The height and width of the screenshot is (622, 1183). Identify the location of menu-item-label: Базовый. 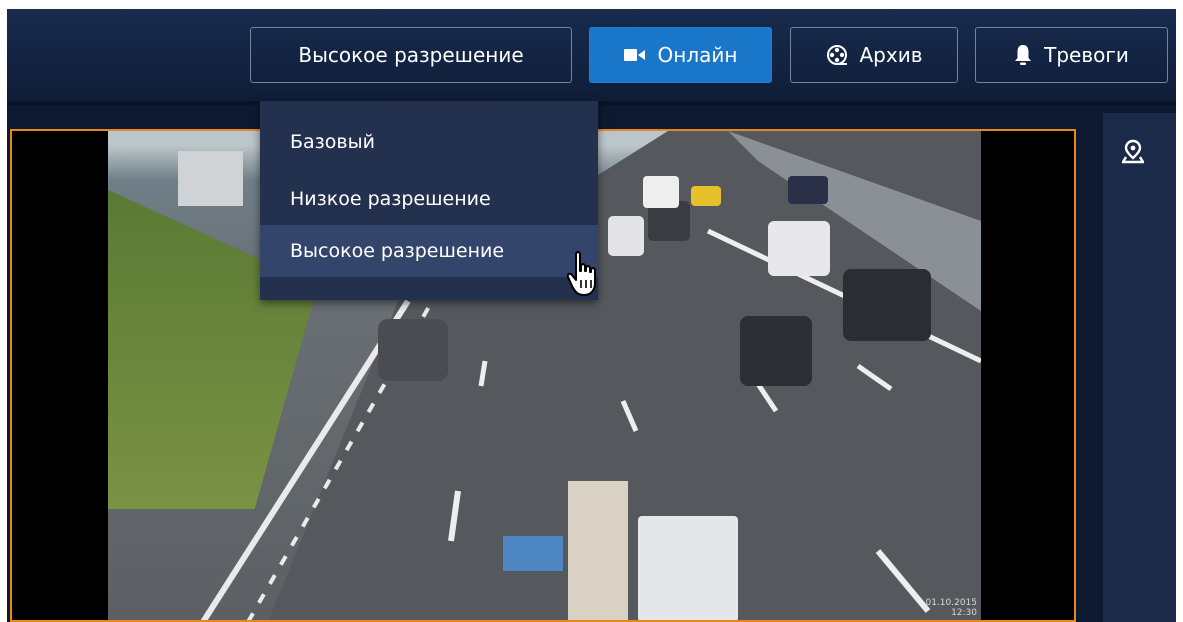
(332, 142).